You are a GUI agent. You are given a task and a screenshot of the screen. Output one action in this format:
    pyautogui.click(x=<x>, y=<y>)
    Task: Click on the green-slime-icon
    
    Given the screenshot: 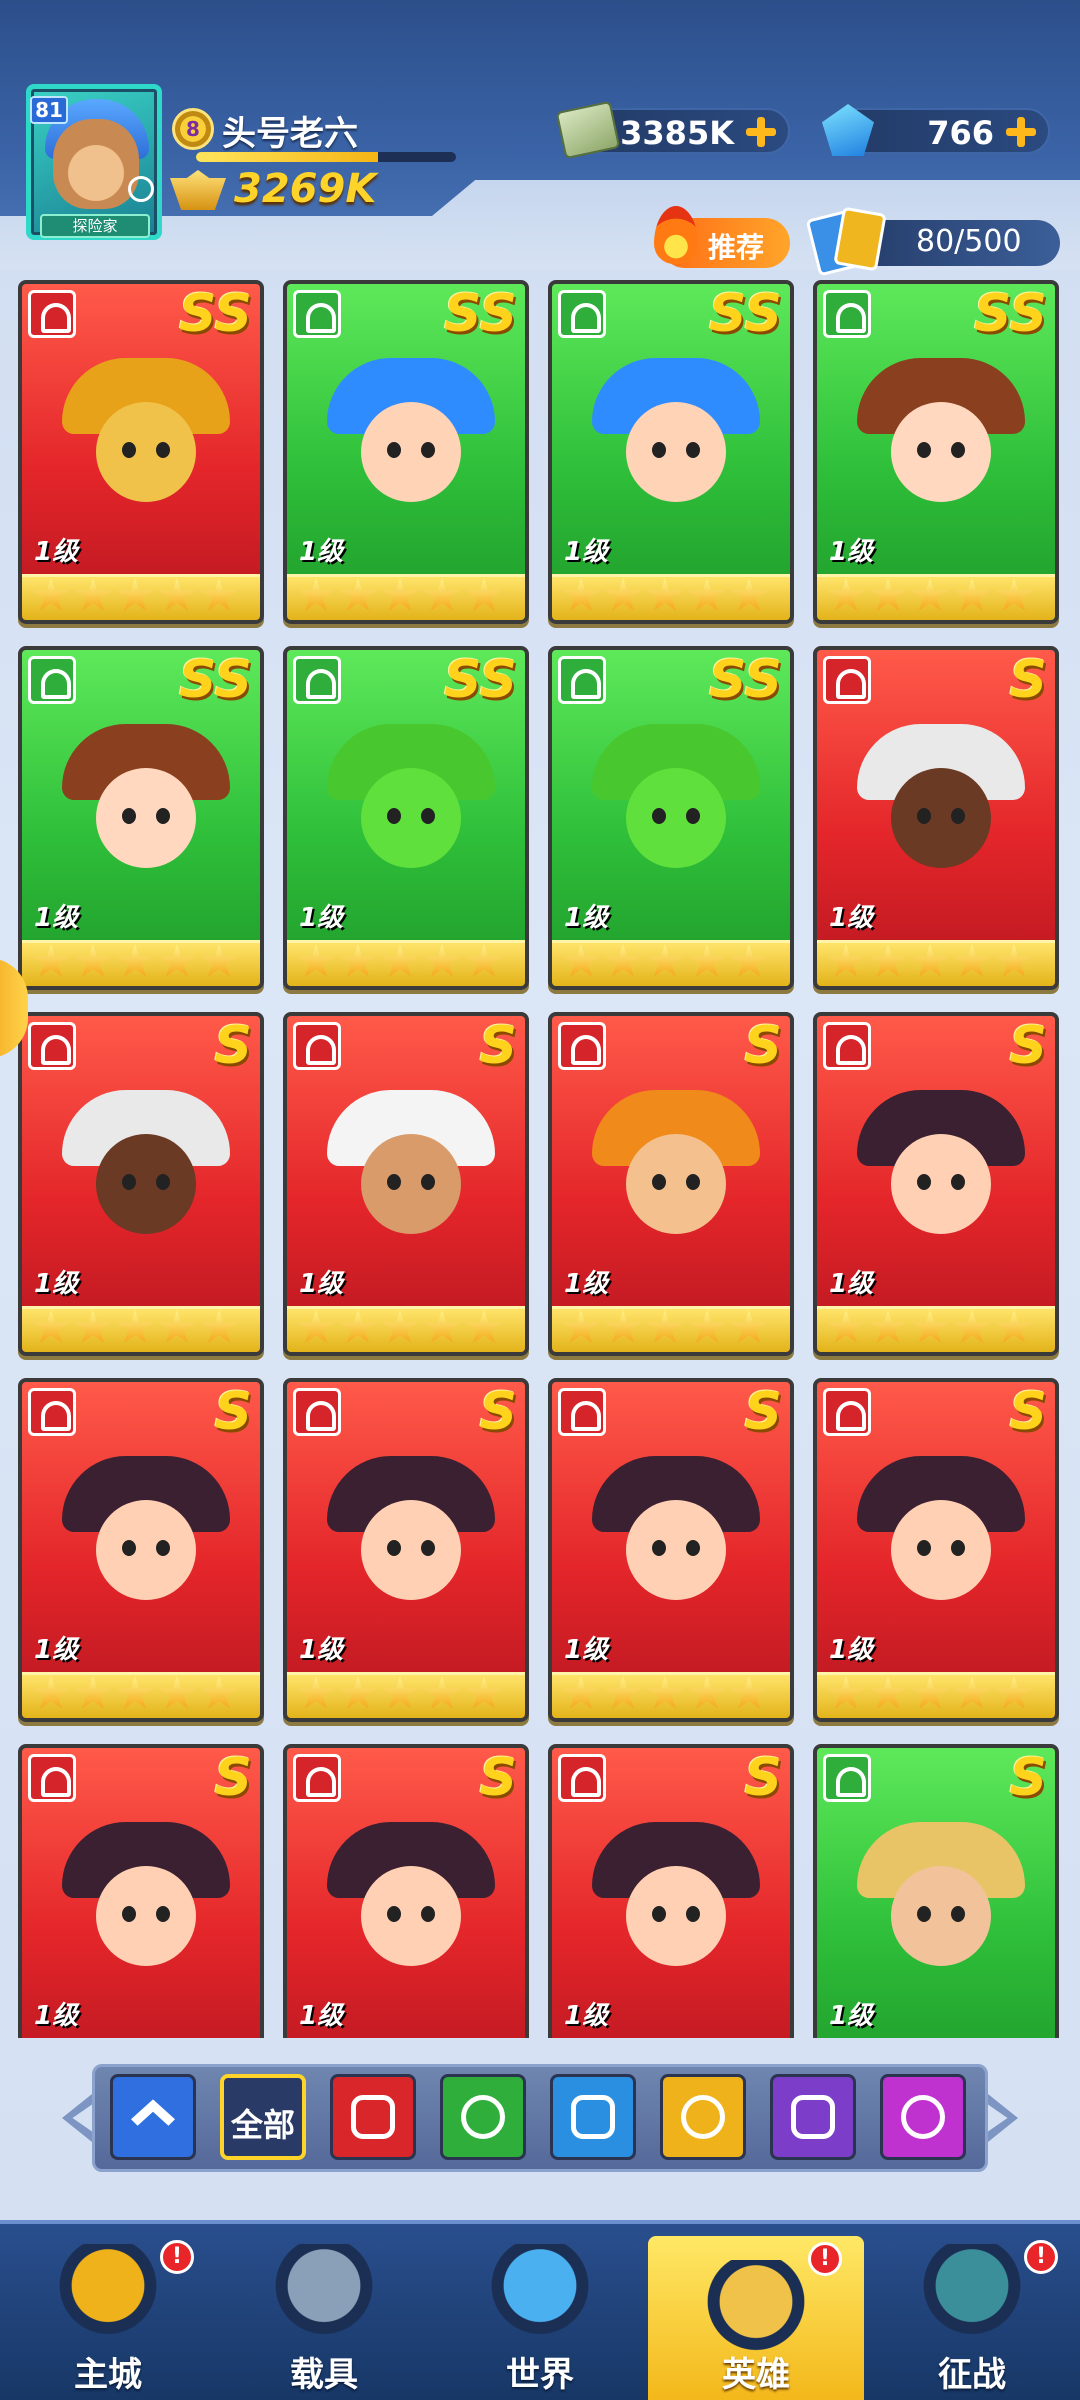 What is the action you would take?
    pyautogui.click(x=676, y=806)
    